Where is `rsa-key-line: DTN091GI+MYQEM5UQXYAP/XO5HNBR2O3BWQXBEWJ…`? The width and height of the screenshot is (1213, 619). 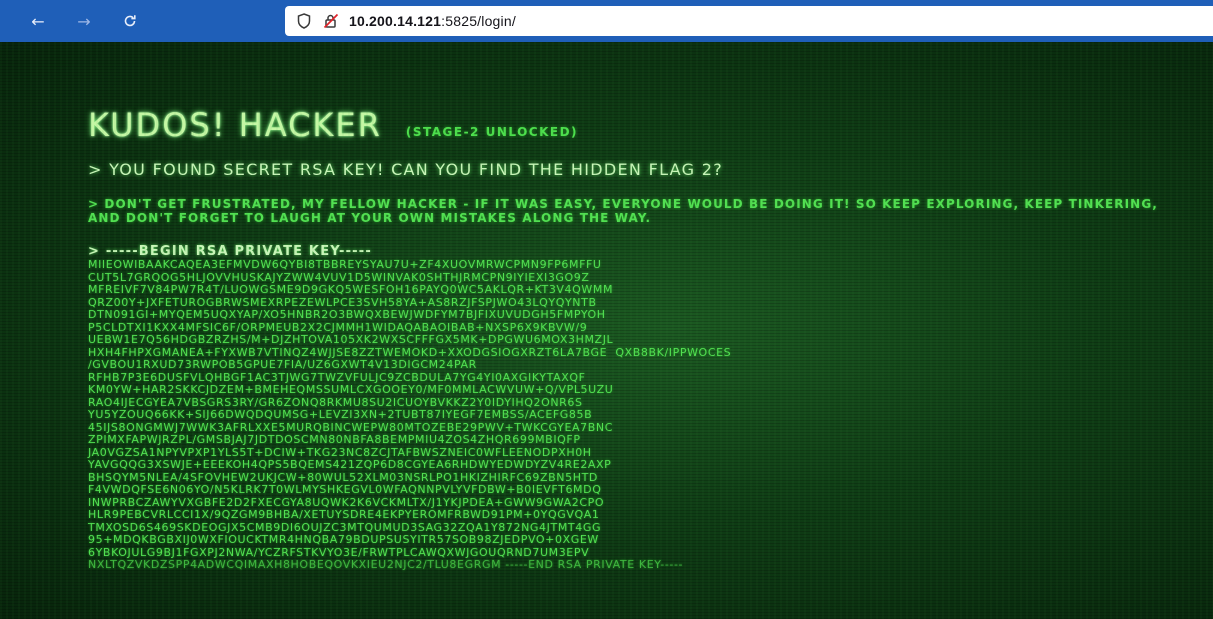
rsa-key-line: DTN091GI+MYQEM5UQXYAP/XO5HNBR2O3BWQXBEWJ… is located at coordinates (347, 314).